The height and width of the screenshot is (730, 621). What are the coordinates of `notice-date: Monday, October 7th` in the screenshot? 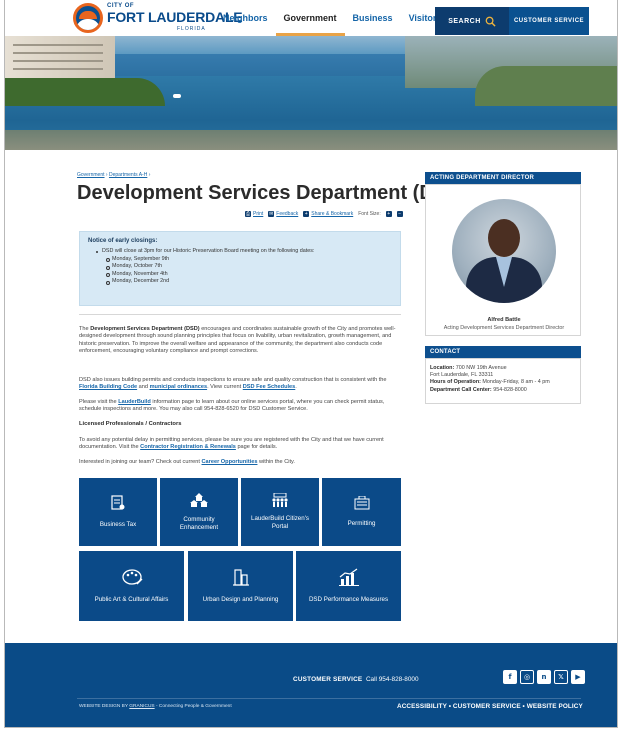 It's located at (240, 267).